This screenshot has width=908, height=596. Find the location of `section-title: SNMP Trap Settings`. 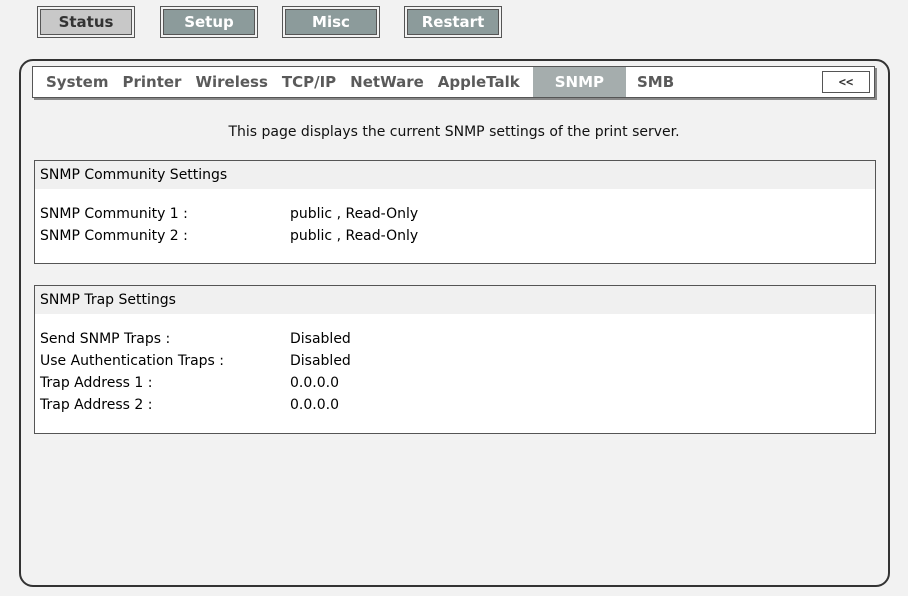

section-title: SNMP Trap Settings is located at coordinates (455, 300).